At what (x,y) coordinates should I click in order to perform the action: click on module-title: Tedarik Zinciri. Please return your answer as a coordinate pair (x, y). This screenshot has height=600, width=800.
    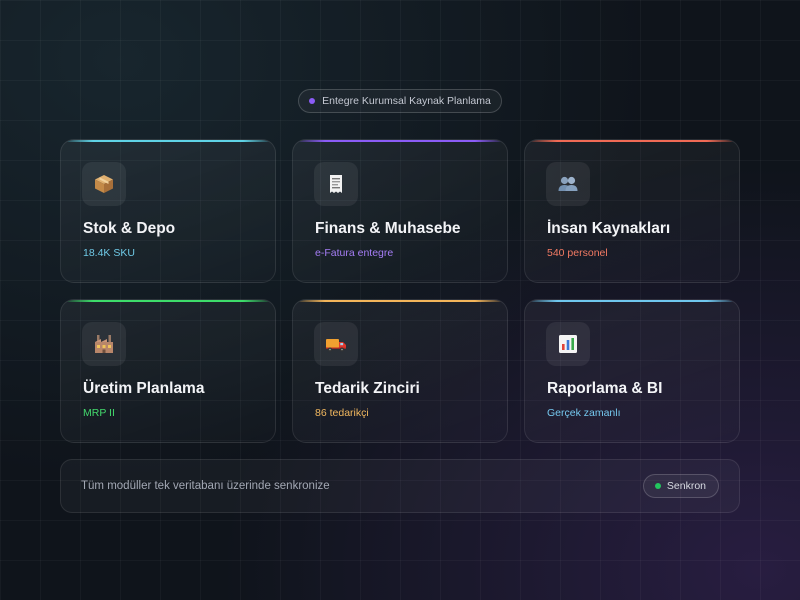
    Looking at the image, I should click on (367, 388).